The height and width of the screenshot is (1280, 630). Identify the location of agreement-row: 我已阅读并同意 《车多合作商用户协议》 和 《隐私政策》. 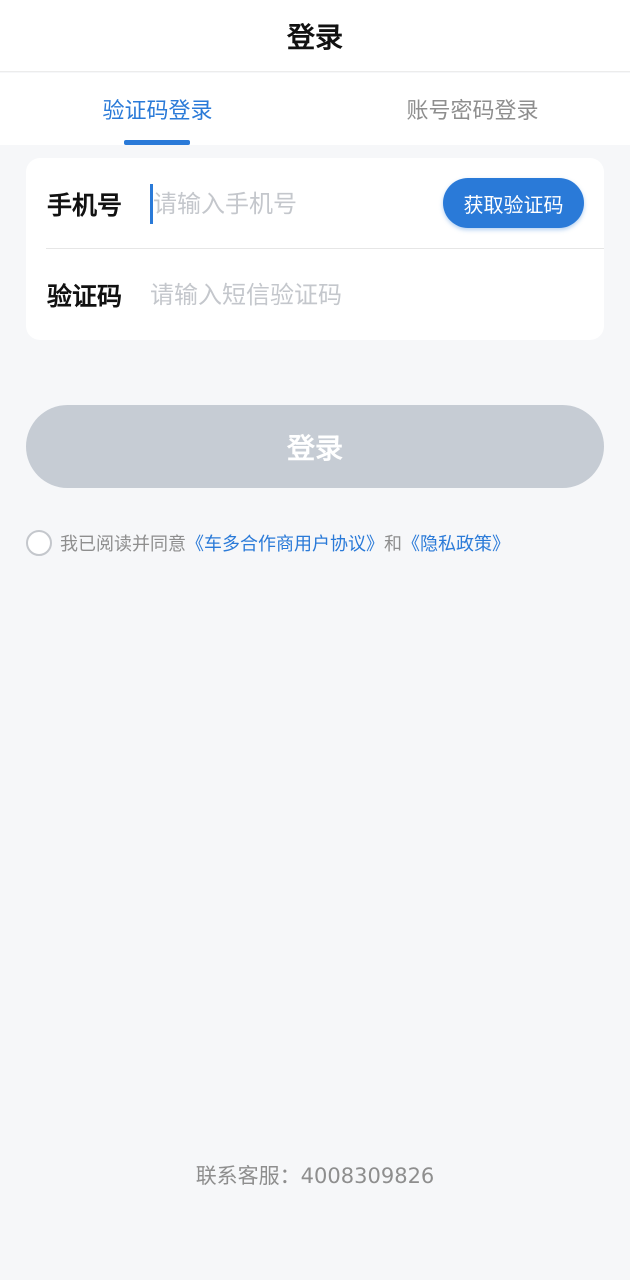
(268, 543).